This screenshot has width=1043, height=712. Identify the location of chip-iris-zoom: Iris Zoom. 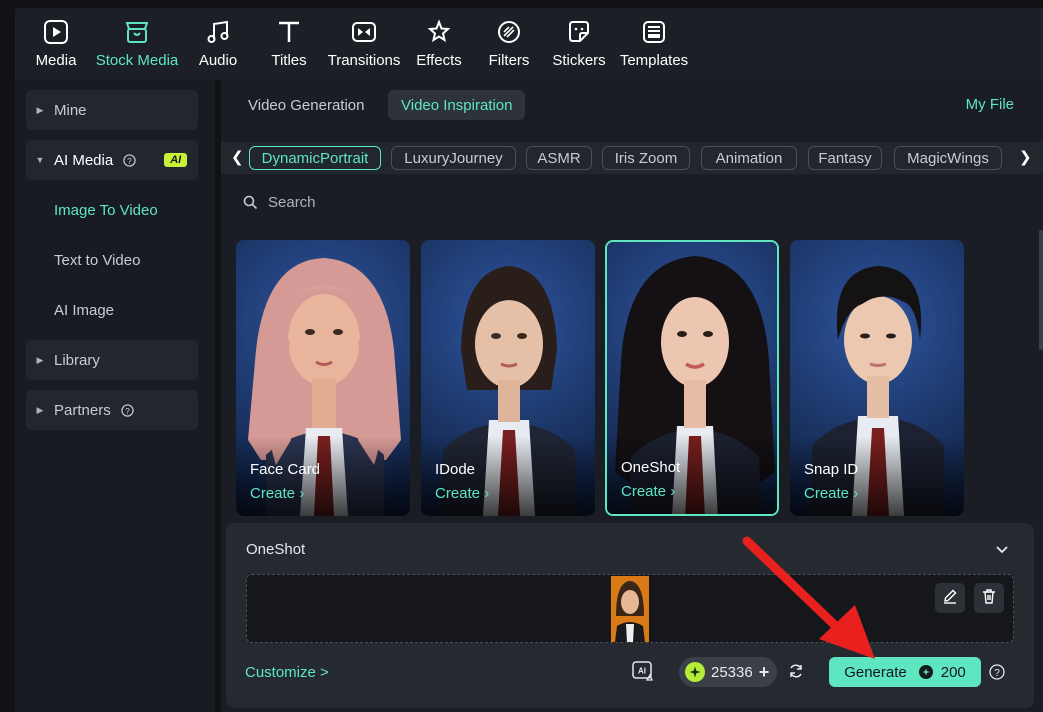
(646, 158).